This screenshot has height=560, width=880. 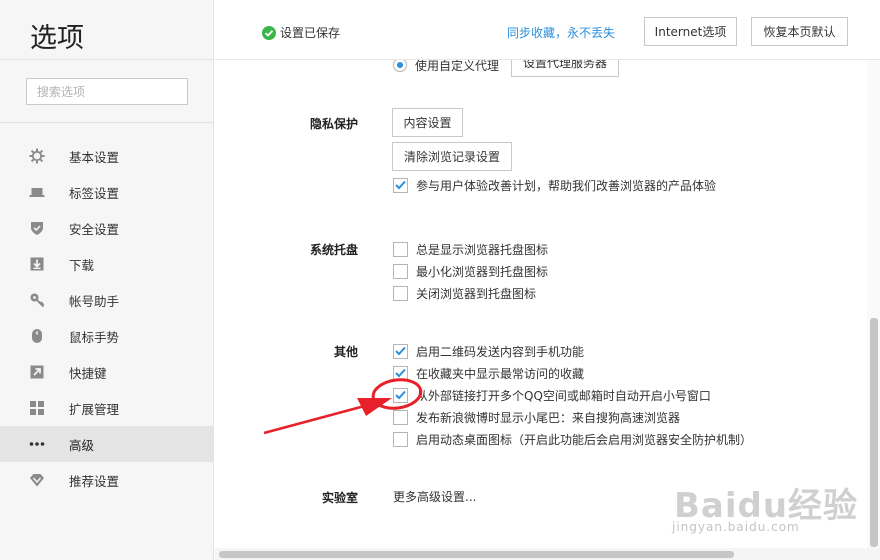 What do you see at coordinates (400, 373) in the screenshot?
I see `frequent-bookmarks-checkbox` at bounding box center [400, 373].